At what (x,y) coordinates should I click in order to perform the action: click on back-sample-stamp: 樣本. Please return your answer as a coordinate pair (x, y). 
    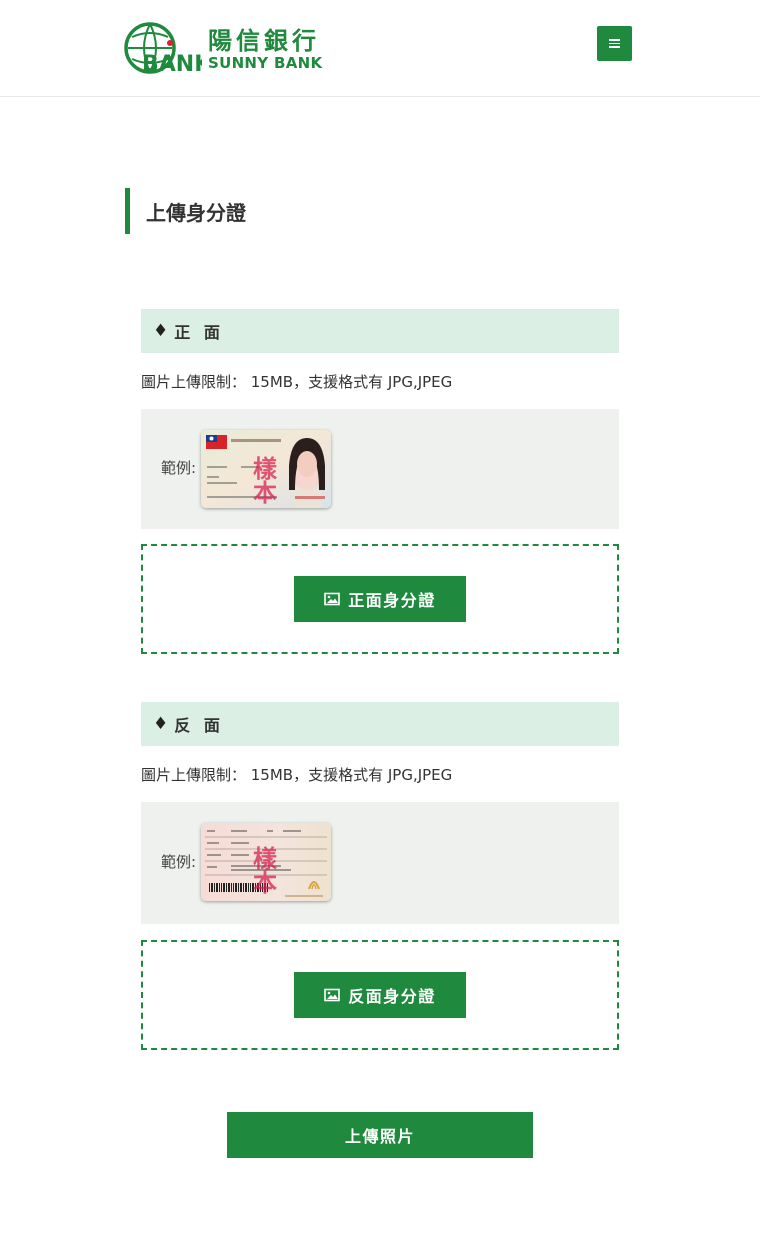
    Looking at the image, I should click on (263, 869).